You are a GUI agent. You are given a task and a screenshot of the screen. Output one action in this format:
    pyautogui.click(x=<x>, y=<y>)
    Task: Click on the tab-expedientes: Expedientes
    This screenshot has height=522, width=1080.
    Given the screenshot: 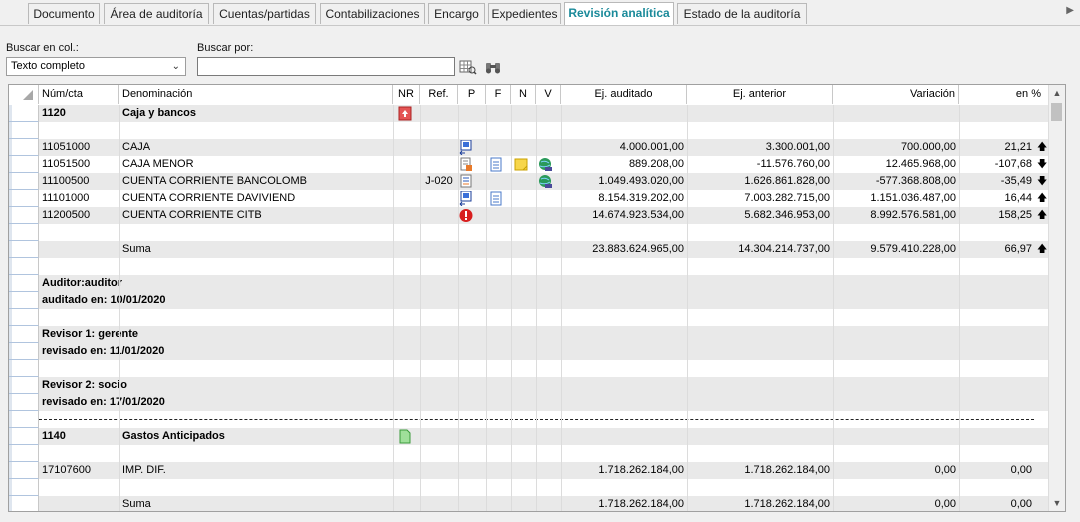 What is the action you would take?
    pyautogui.click(x=524, y=13)
    